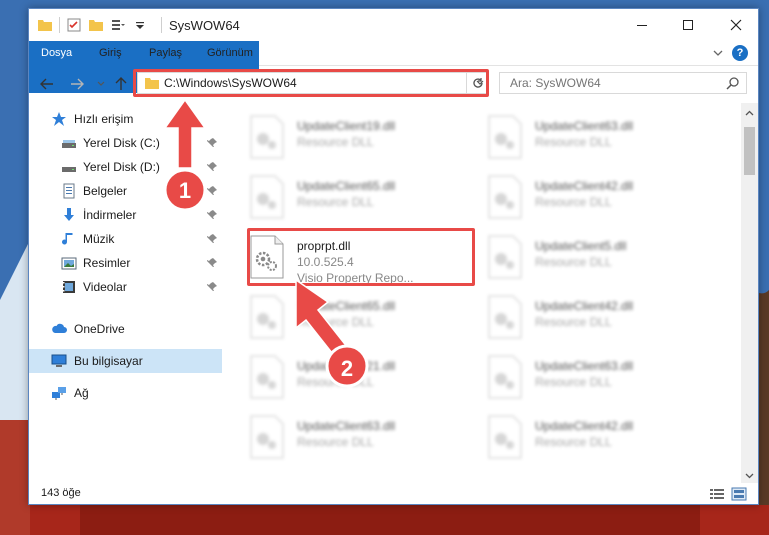 The height and width of the screenshot is (535, 769). I want to click on documents-icon, so click(69, 191).